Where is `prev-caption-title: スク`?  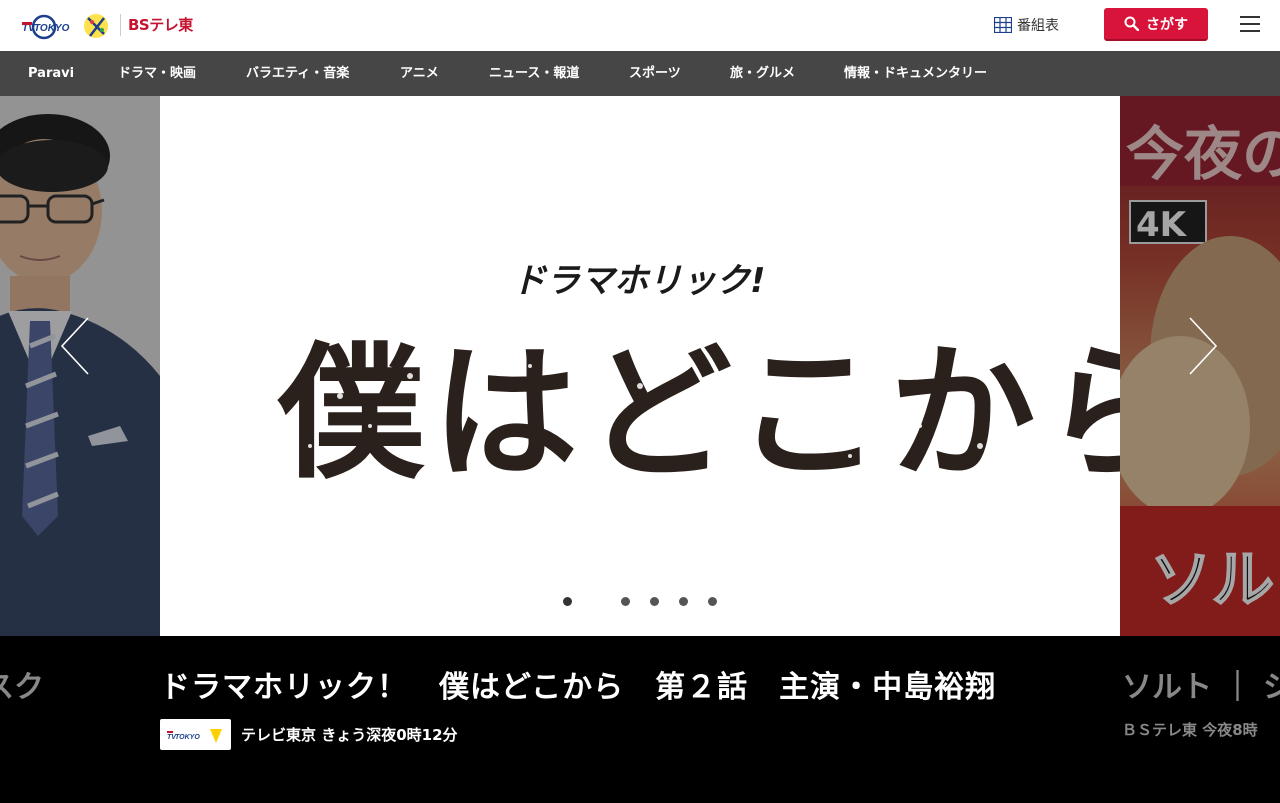 prev-caption-title: スク is located at coordinates (22, 684).